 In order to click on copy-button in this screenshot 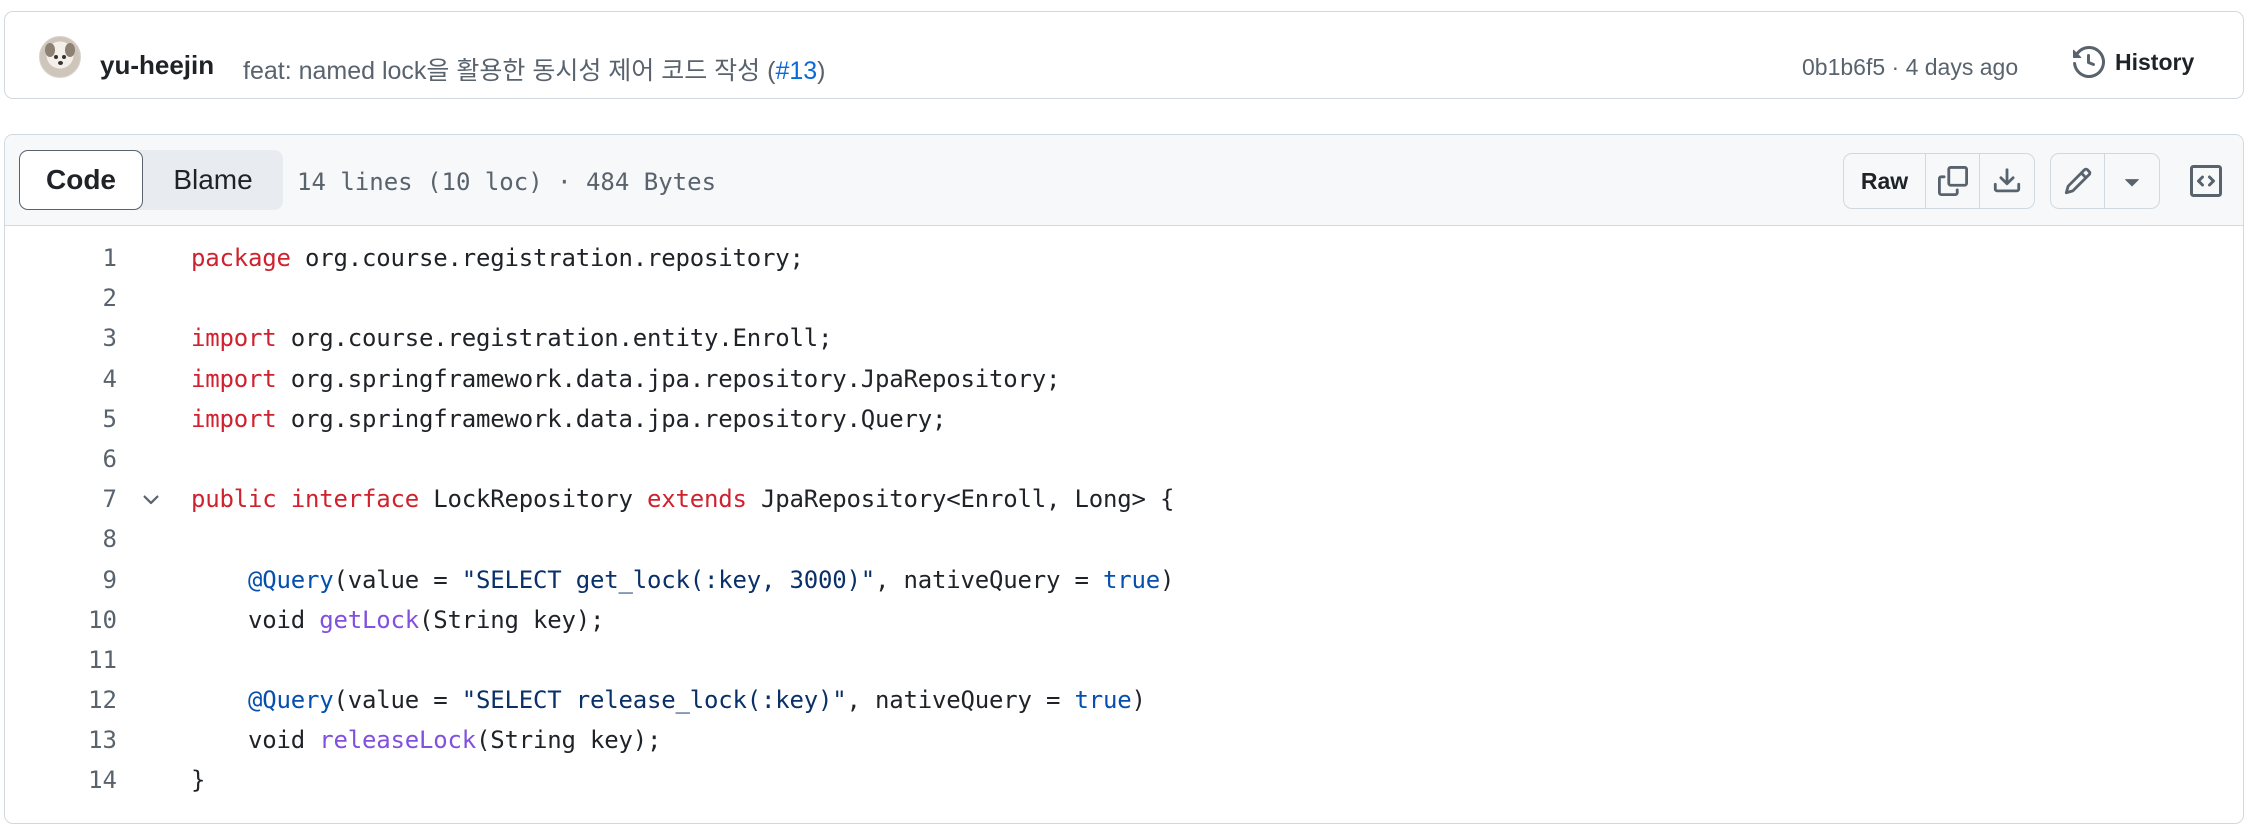, I will do `click(1953, 181)`.